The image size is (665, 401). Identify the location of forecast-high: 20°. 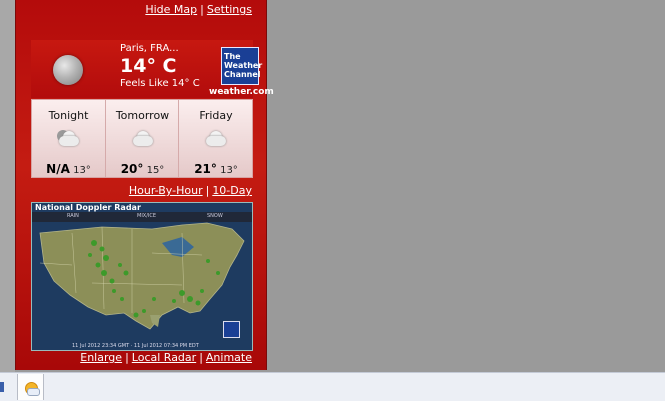
(132, 169).